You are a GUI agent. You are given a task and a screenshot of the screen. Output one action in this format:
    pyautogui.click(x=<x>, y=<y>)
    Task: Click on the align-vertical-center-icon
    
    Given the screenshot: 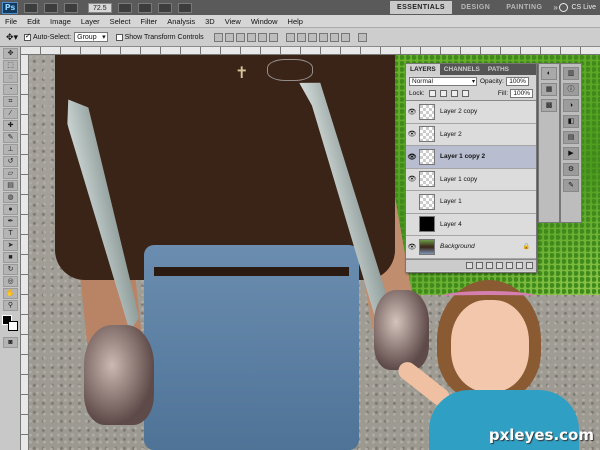 What is the action you would take?
    pyautogui.click(x=229, y=37)
    